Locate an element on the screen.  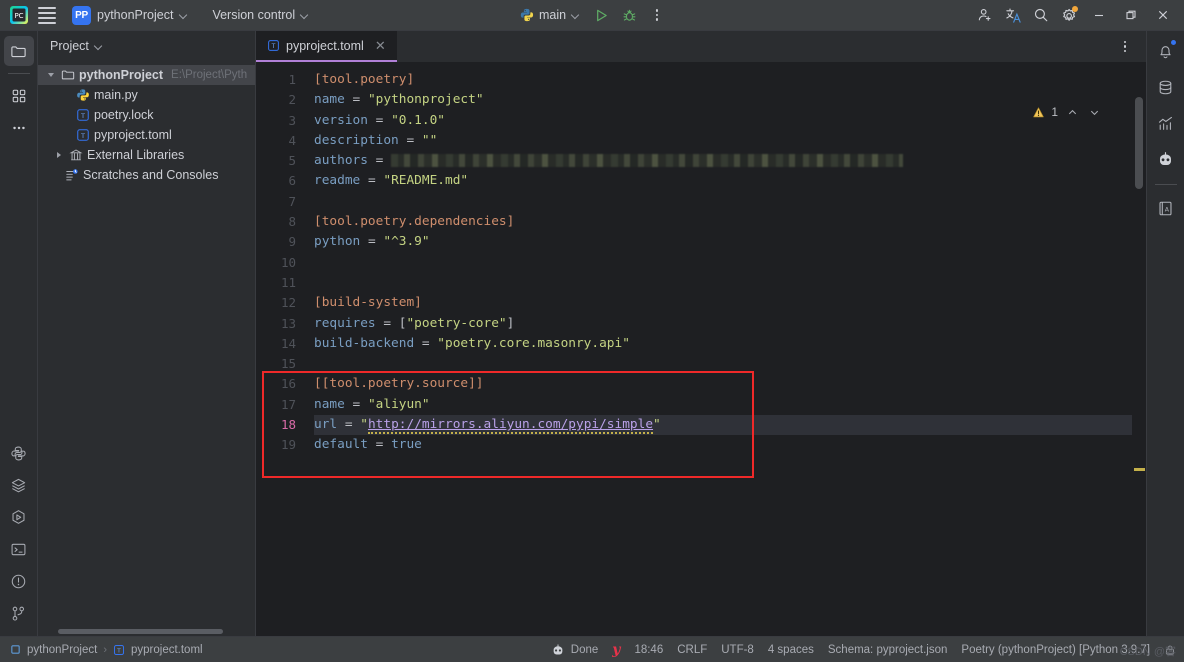
ai-assistant-status: Done is located at coordinates (574, 650).